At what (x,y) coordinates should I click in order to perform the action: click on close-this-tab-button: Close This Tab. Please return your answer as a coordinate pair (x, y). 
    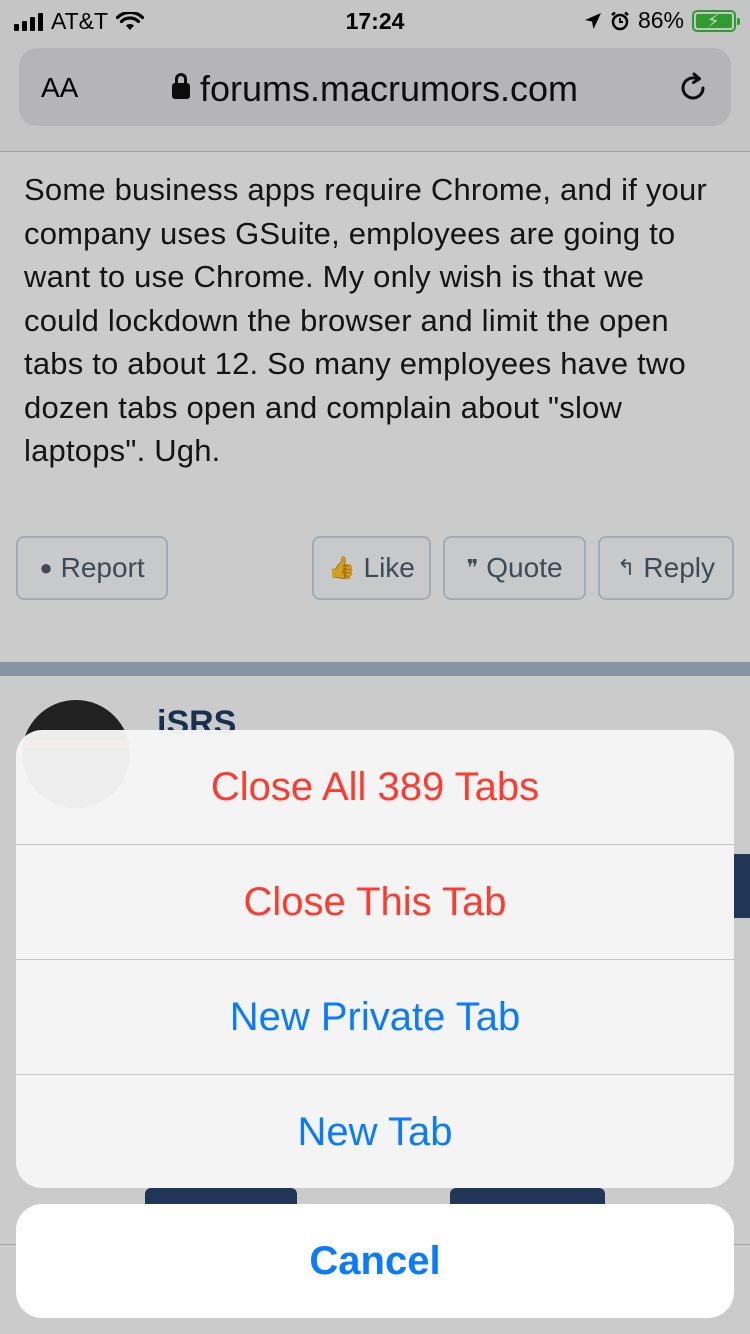
    Looking at the image, I should click on (375, 902).